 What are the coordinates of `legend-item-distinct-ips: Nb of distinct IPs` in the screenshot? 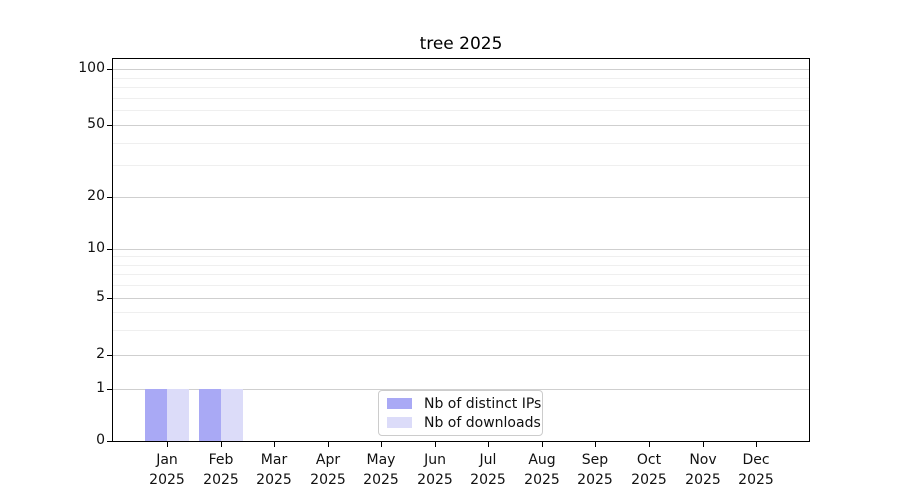 It's located at (464, 403).